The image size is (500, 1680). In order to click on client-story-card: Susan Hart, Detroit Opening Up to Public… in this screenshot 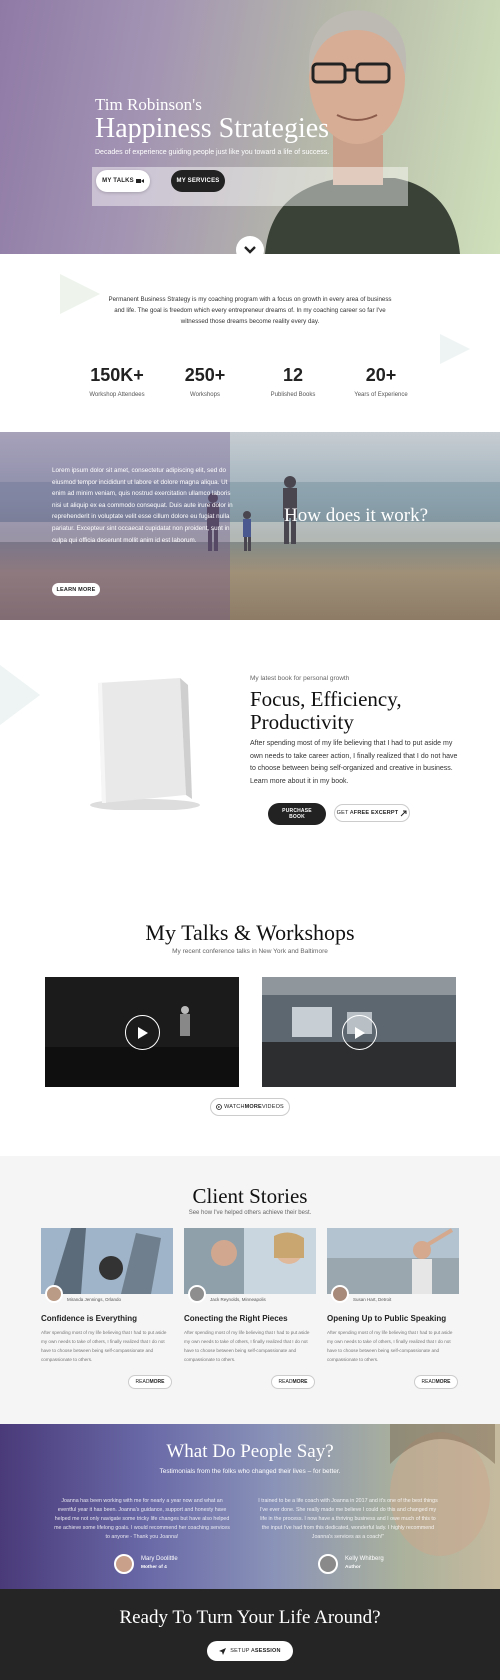, I will do `click(393, 1296)`.